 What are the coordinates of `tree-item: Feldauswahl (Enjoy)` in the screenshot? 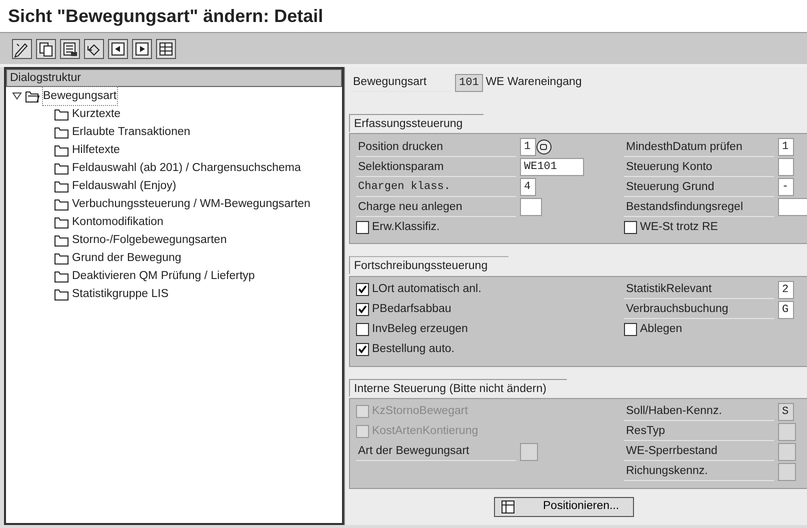 It's located at (124, 186).